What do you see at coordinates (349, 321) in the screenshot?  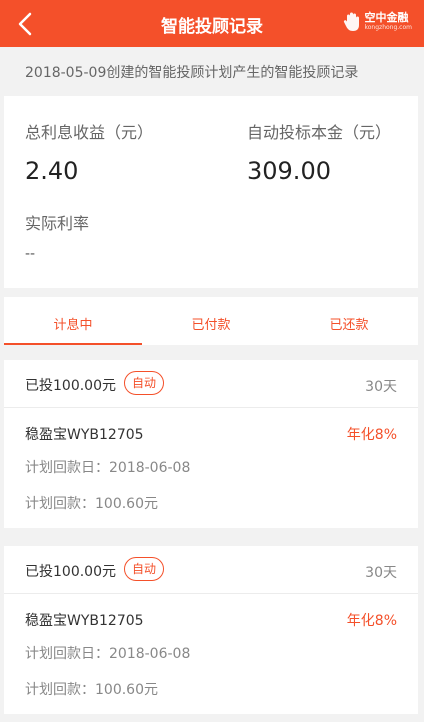 I see `tab-repaid: 已还款` at bounding box center [349, 321].